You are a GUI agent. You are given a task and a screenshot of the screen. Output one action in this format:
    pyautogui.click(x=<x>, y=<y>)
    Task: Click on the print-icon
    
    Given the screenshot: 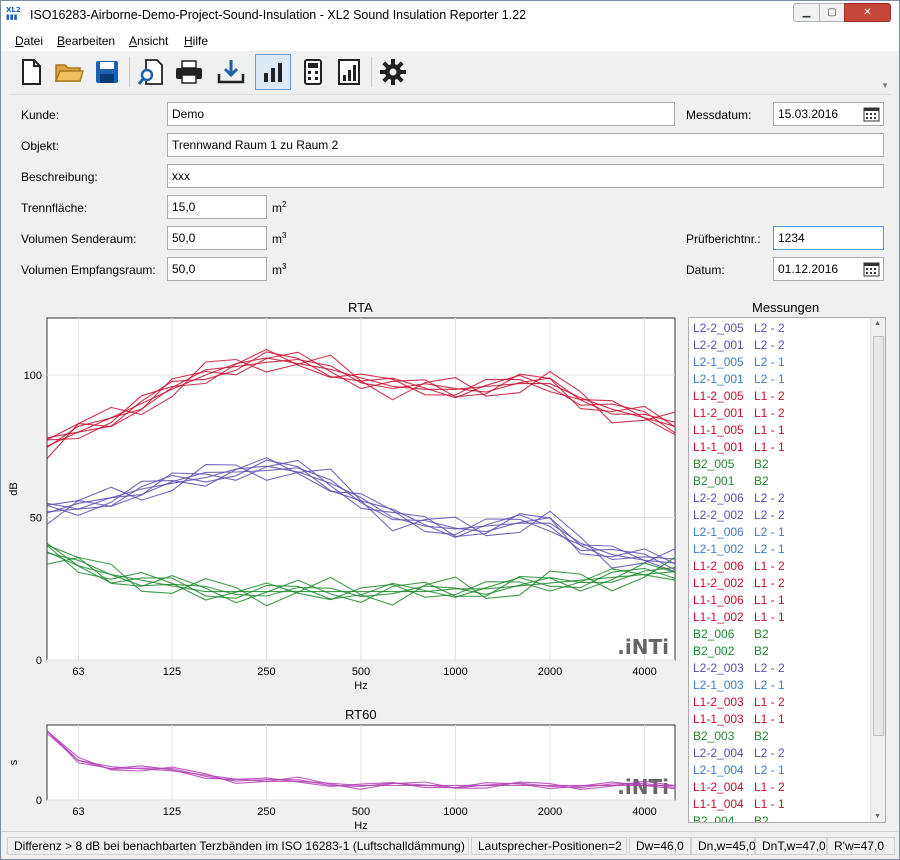 What is the action you would take?
    pyautogui.click(x=189, y=72)
    